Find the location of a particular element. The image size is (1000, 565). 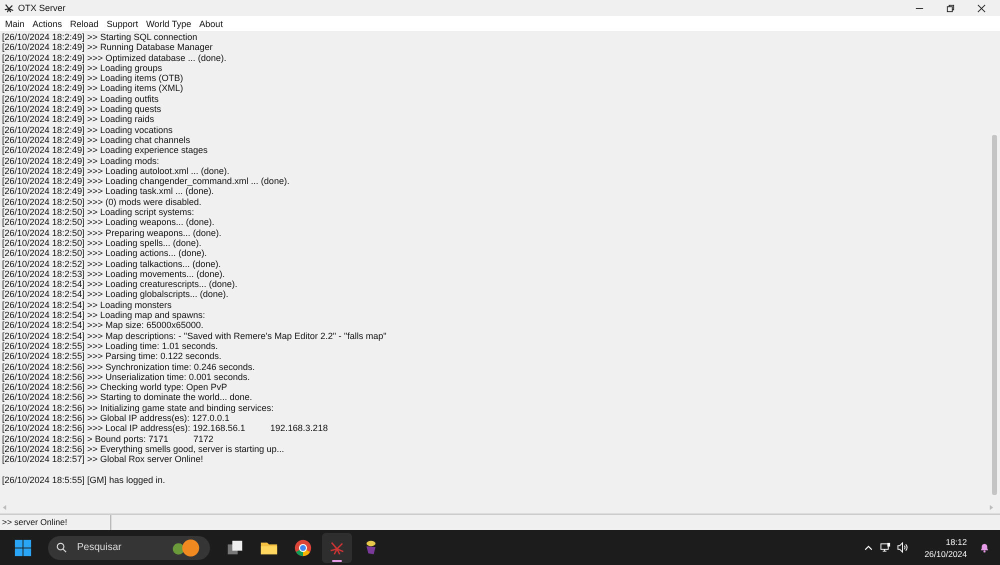

log-line: [26/10/2024 18:2:50] >>> Loading weapons... (done). is located at coordinates (109, 222).